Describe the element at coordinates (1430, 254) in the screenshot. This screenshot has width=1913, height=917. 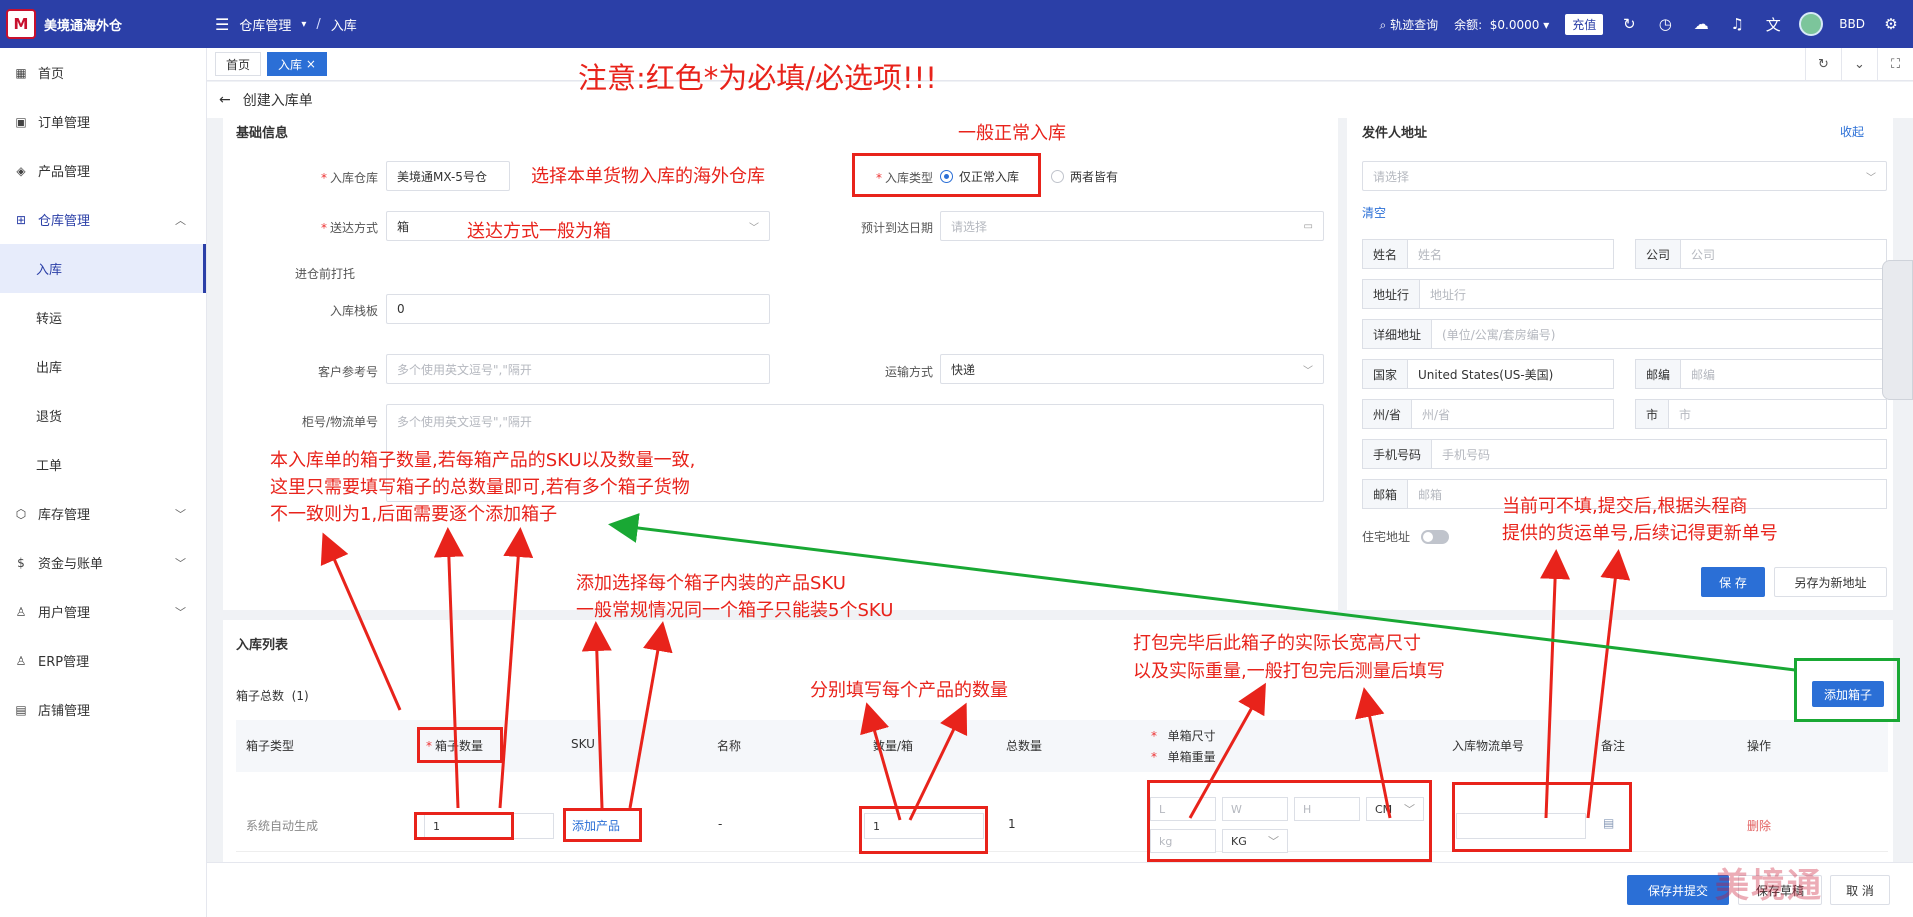
I see `name-placeholder: 姓名` at that location.